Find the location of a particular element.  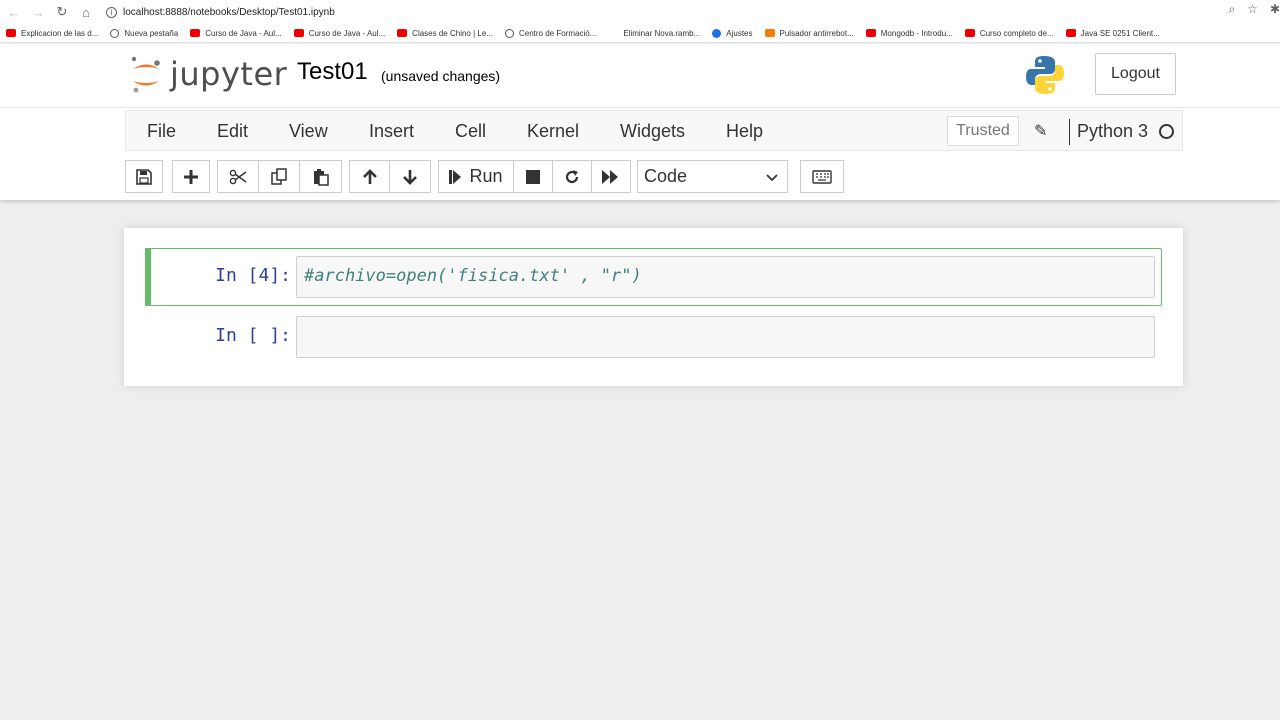

command-palette-button is located at coordinates (822, 176).